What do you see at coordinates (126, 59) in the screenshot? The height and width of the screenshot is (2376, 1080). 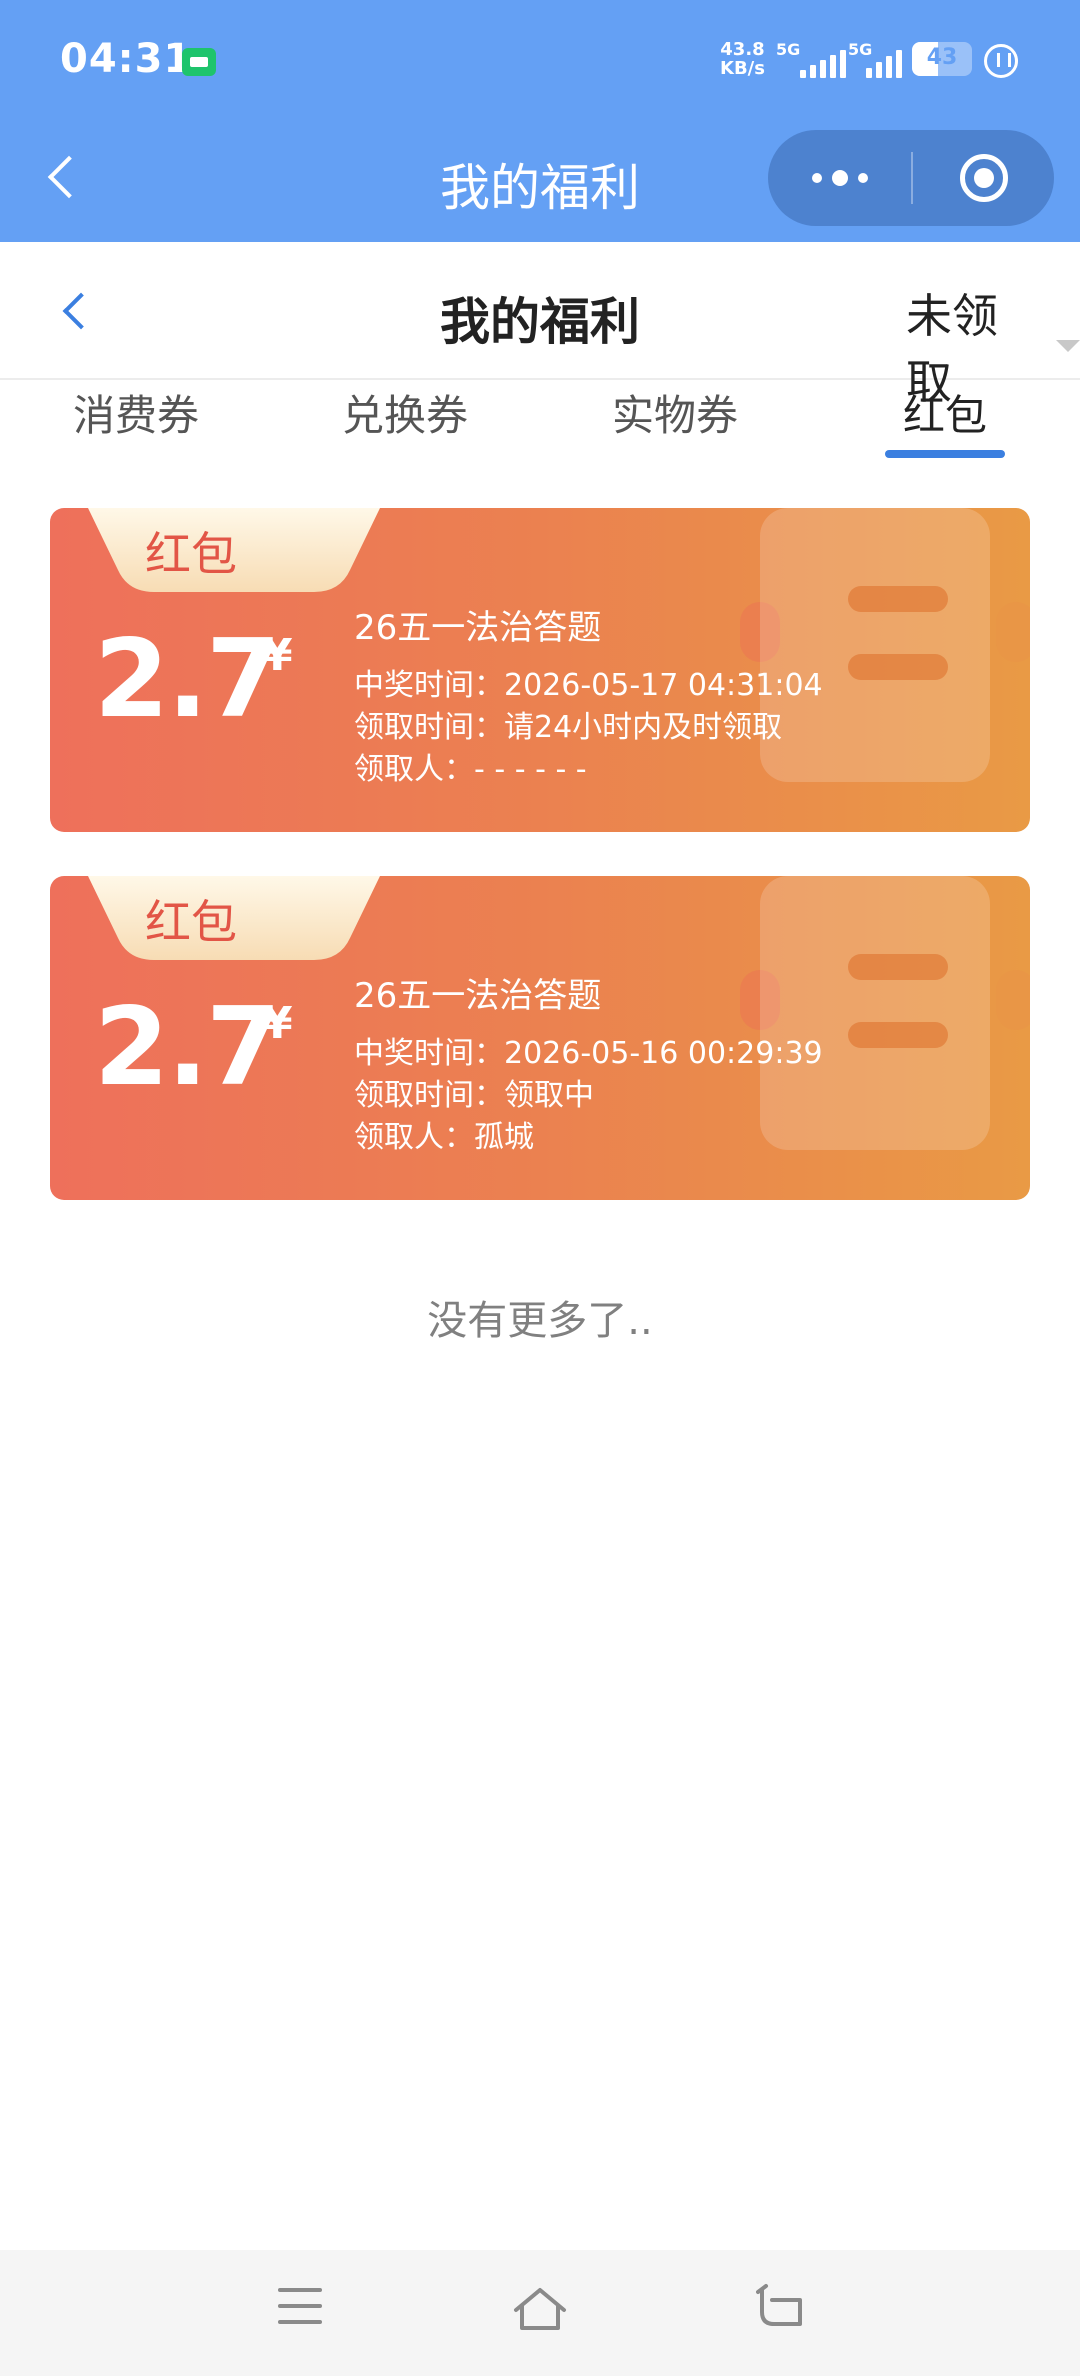 I see `status-time: 04:31` at bounding box center [126, 59].